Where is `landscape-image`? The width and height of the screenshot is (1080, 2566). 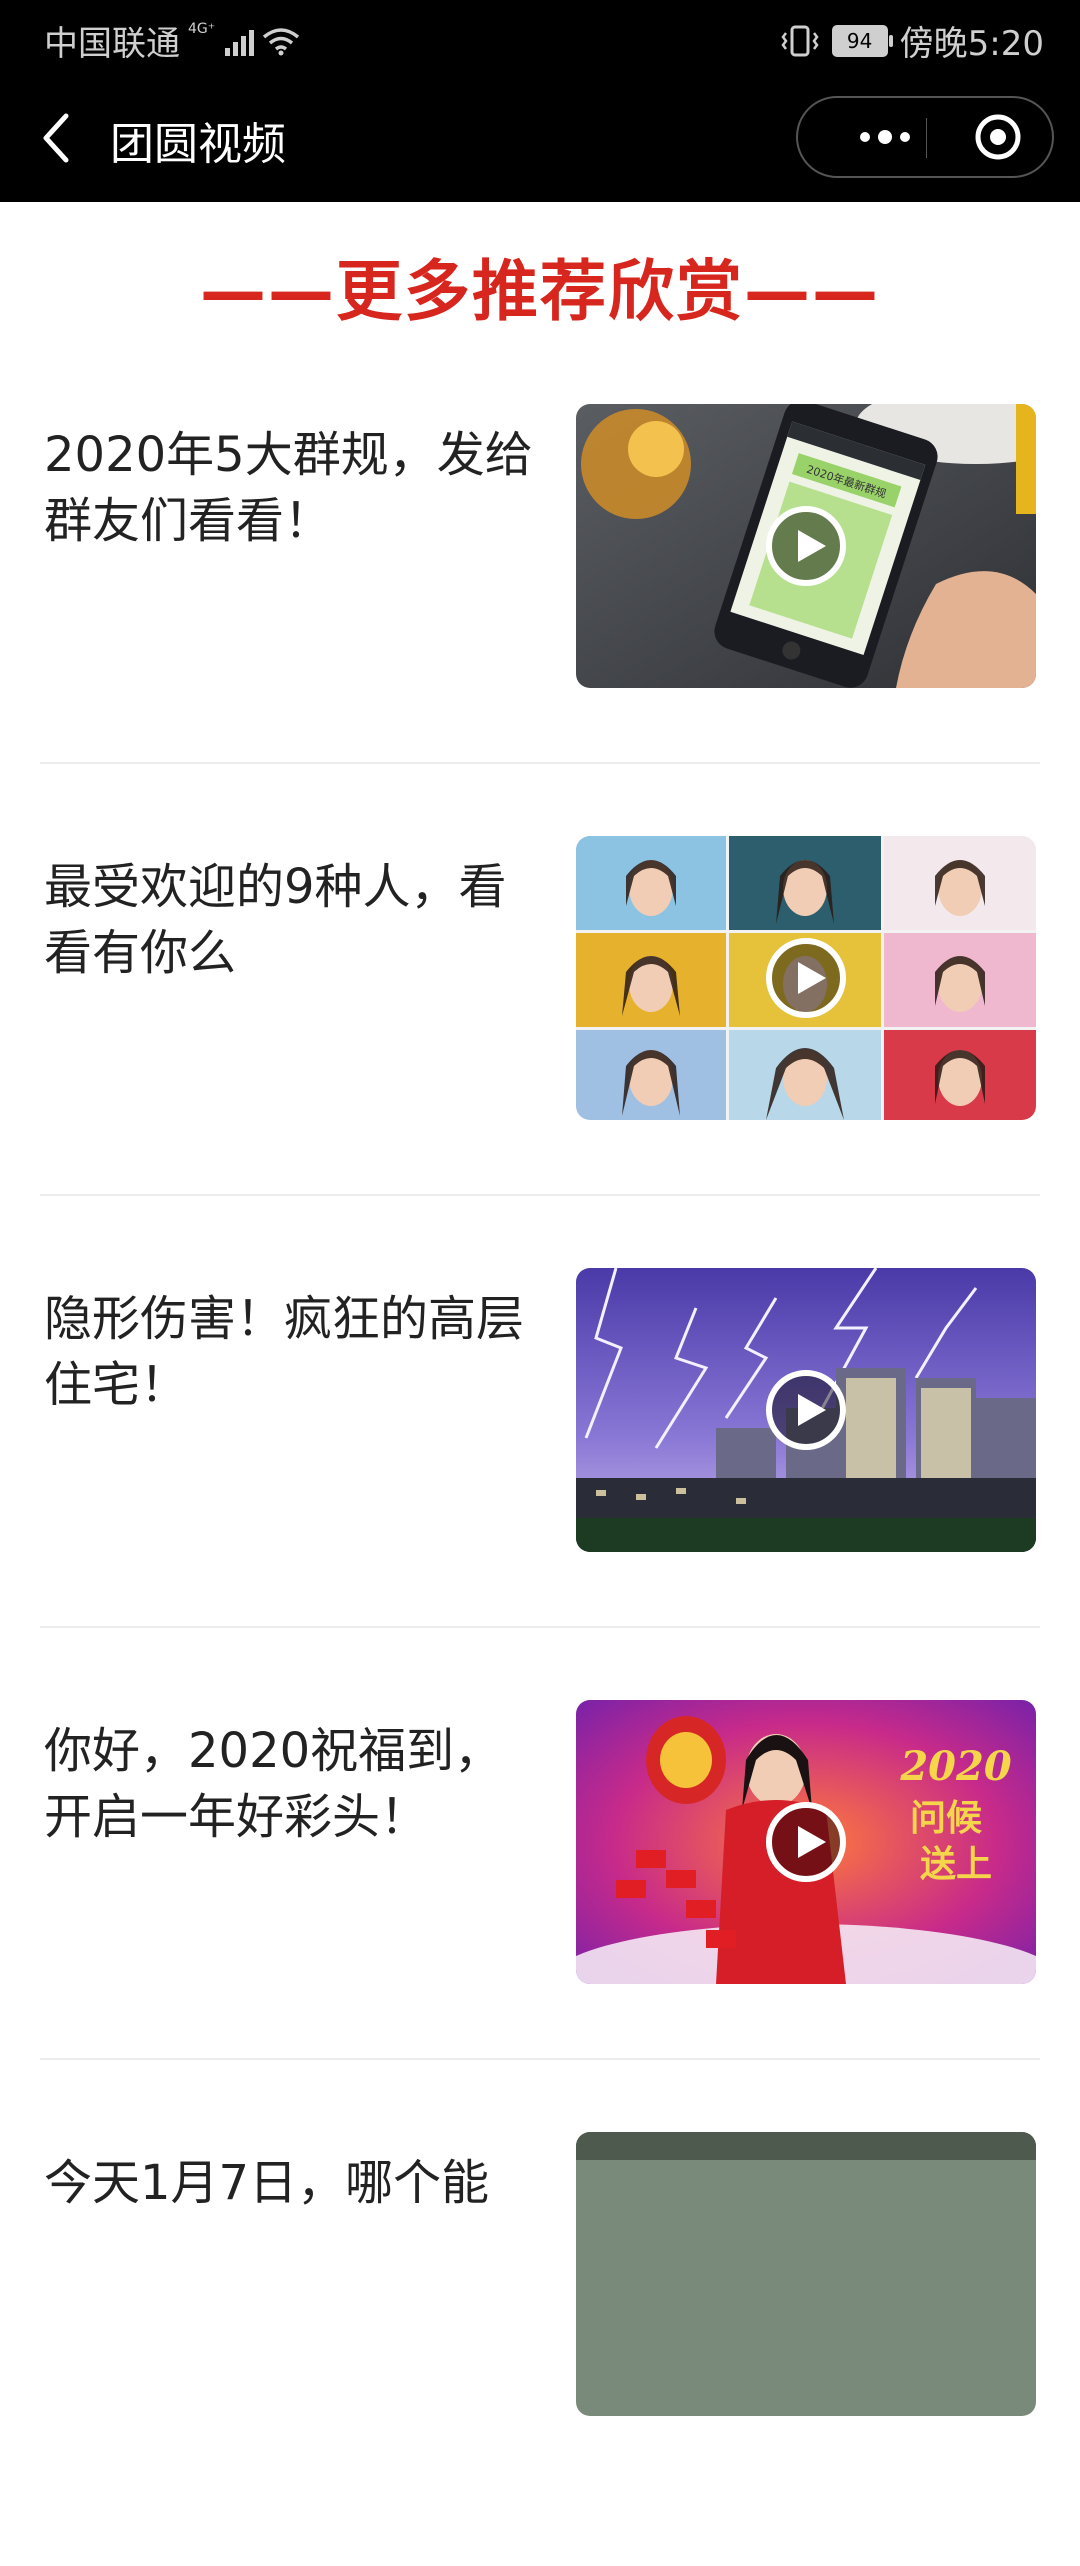
landscape-image is located at coordinates (806, 2274).